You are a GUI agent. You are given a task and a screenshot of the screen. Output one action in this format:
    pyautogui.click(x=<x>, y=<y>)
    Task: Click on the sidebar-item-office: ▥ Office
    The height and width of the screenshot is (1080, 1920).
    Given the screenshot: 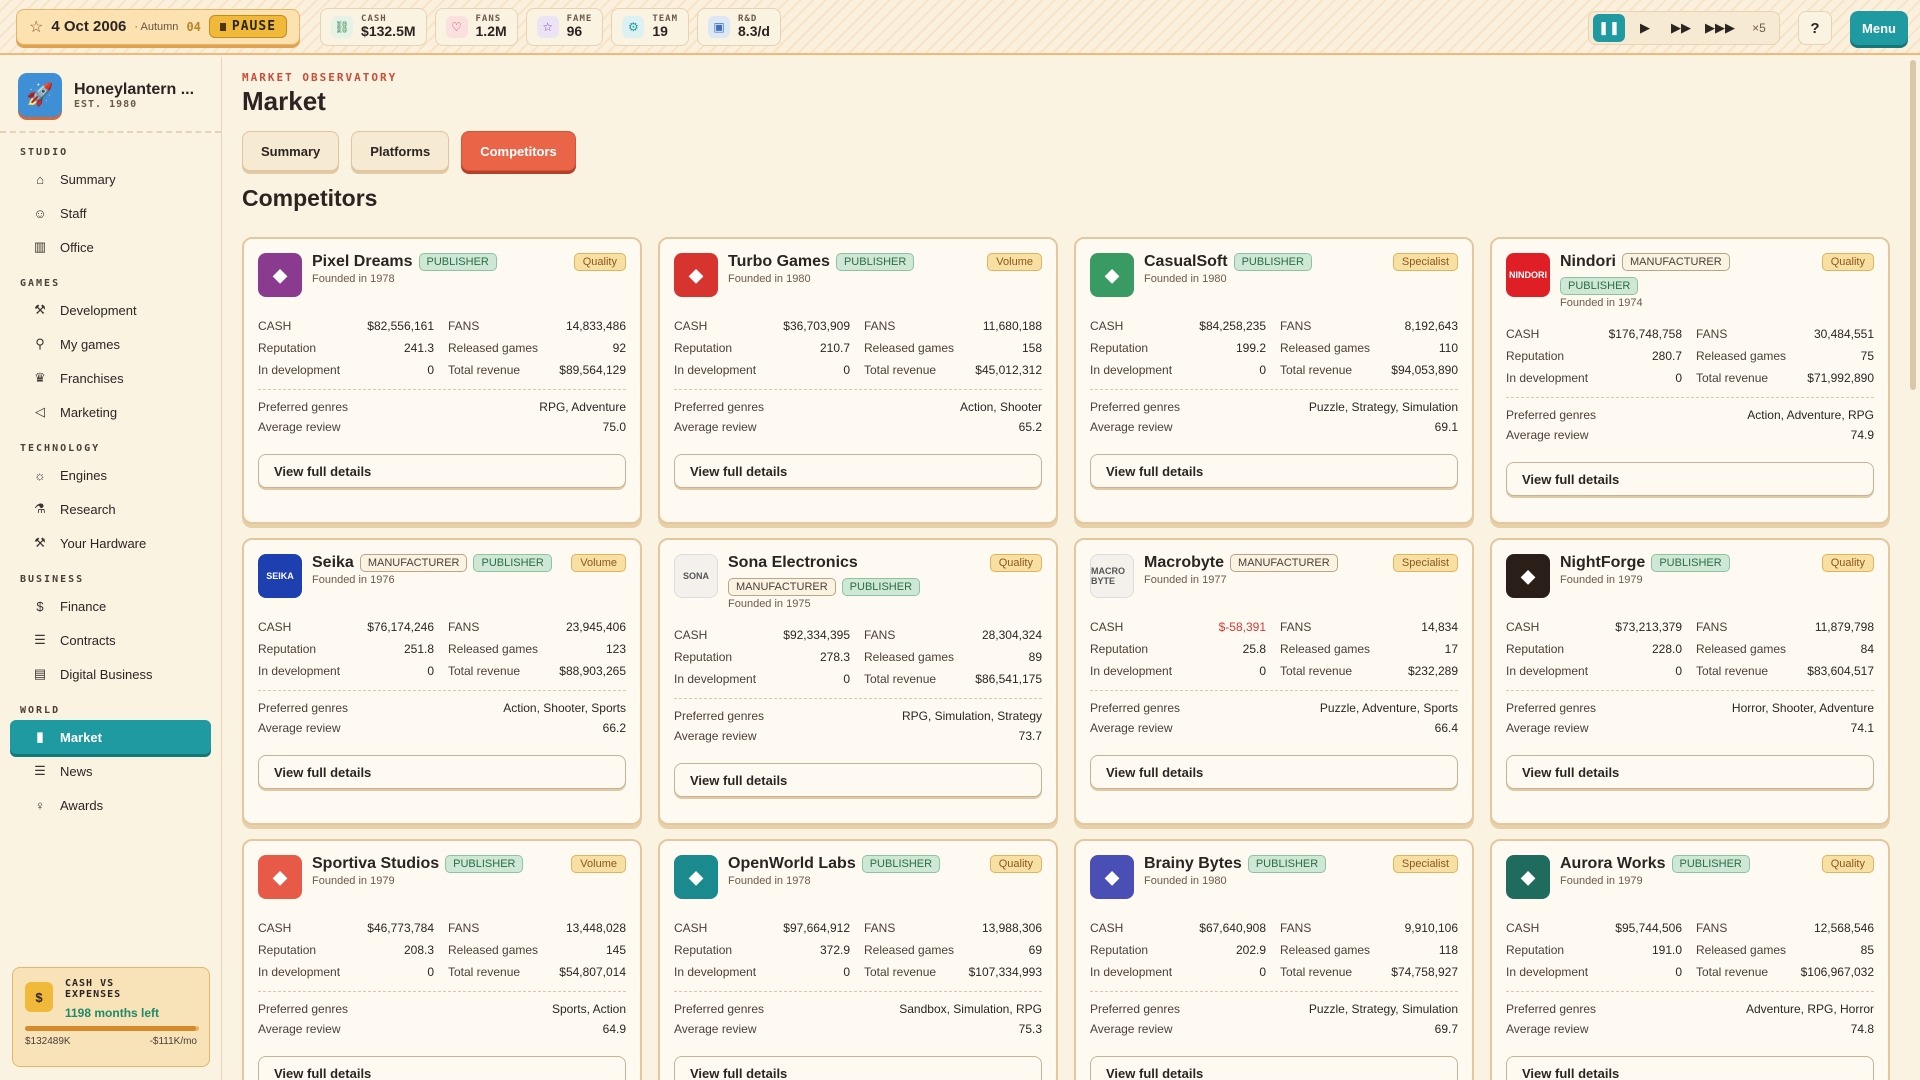 What is the action you would take?
    pyautogui.click(x=110, y=247)
    